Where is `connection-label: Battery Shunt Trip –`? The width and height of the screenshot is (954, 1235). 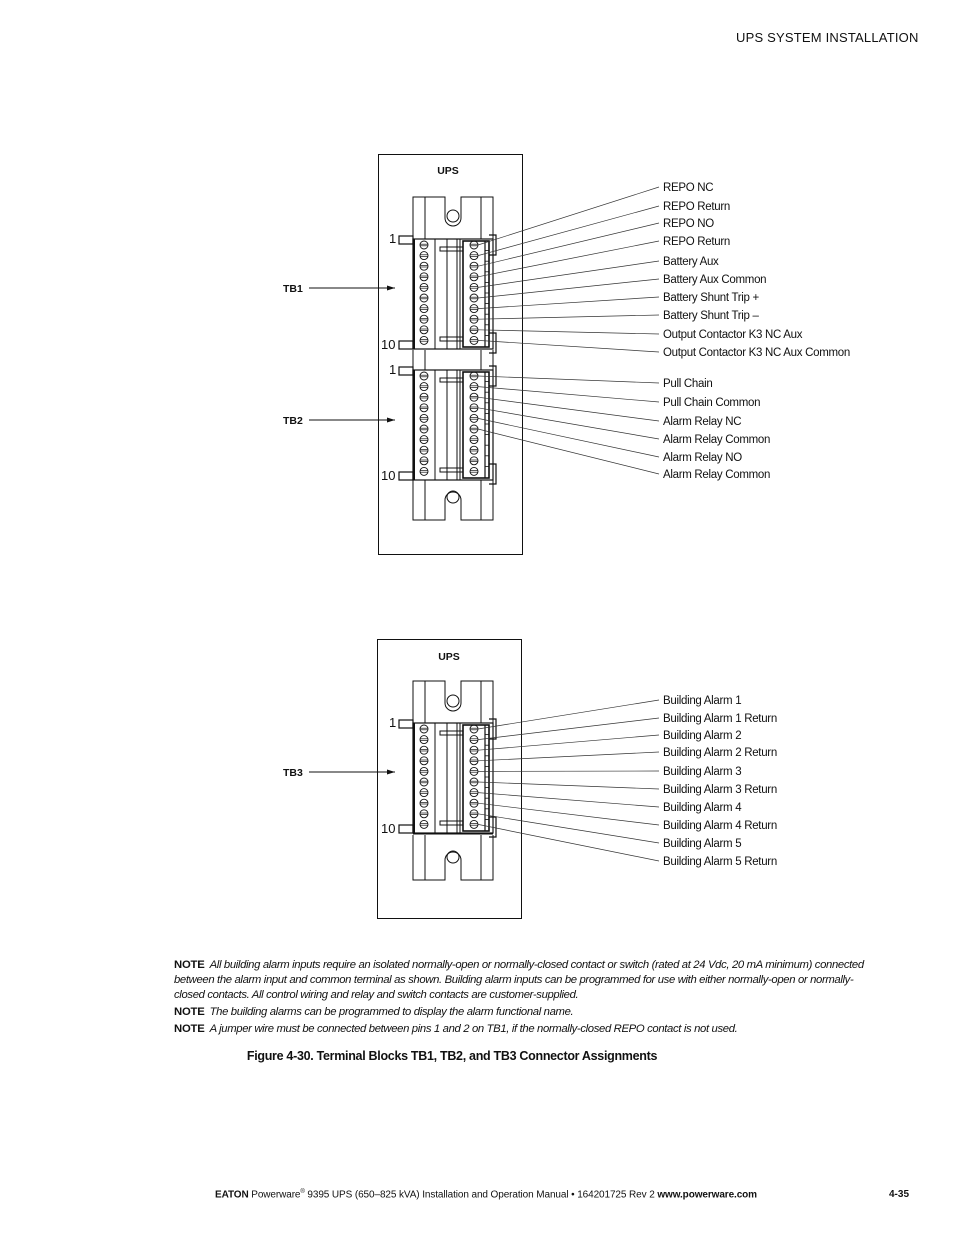 connection-label: Battery Shunt Trip – is located at coordinates (711, 316).